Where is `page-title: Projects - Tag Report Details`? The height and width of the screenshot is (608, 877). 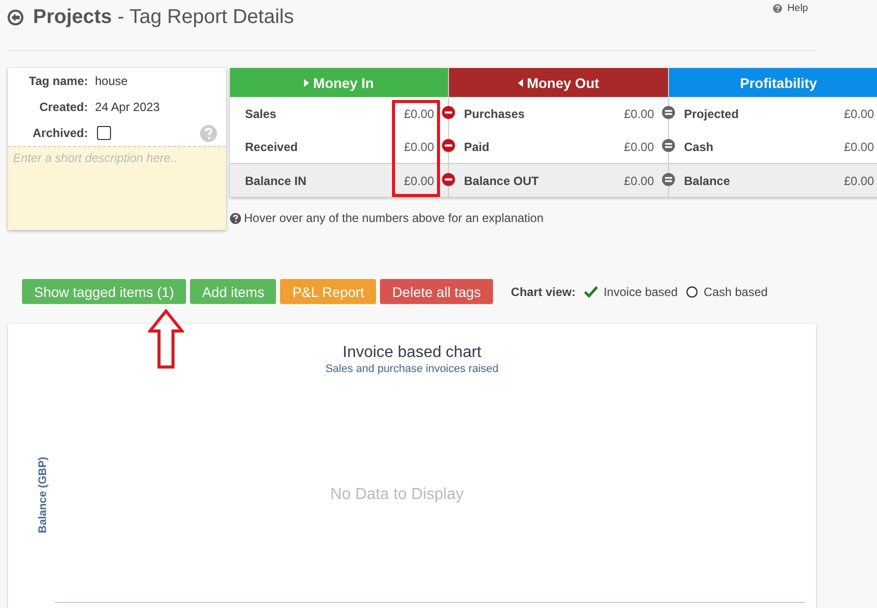
page-title: Projects - Tag Report Details is located at coordinates (163, 17).